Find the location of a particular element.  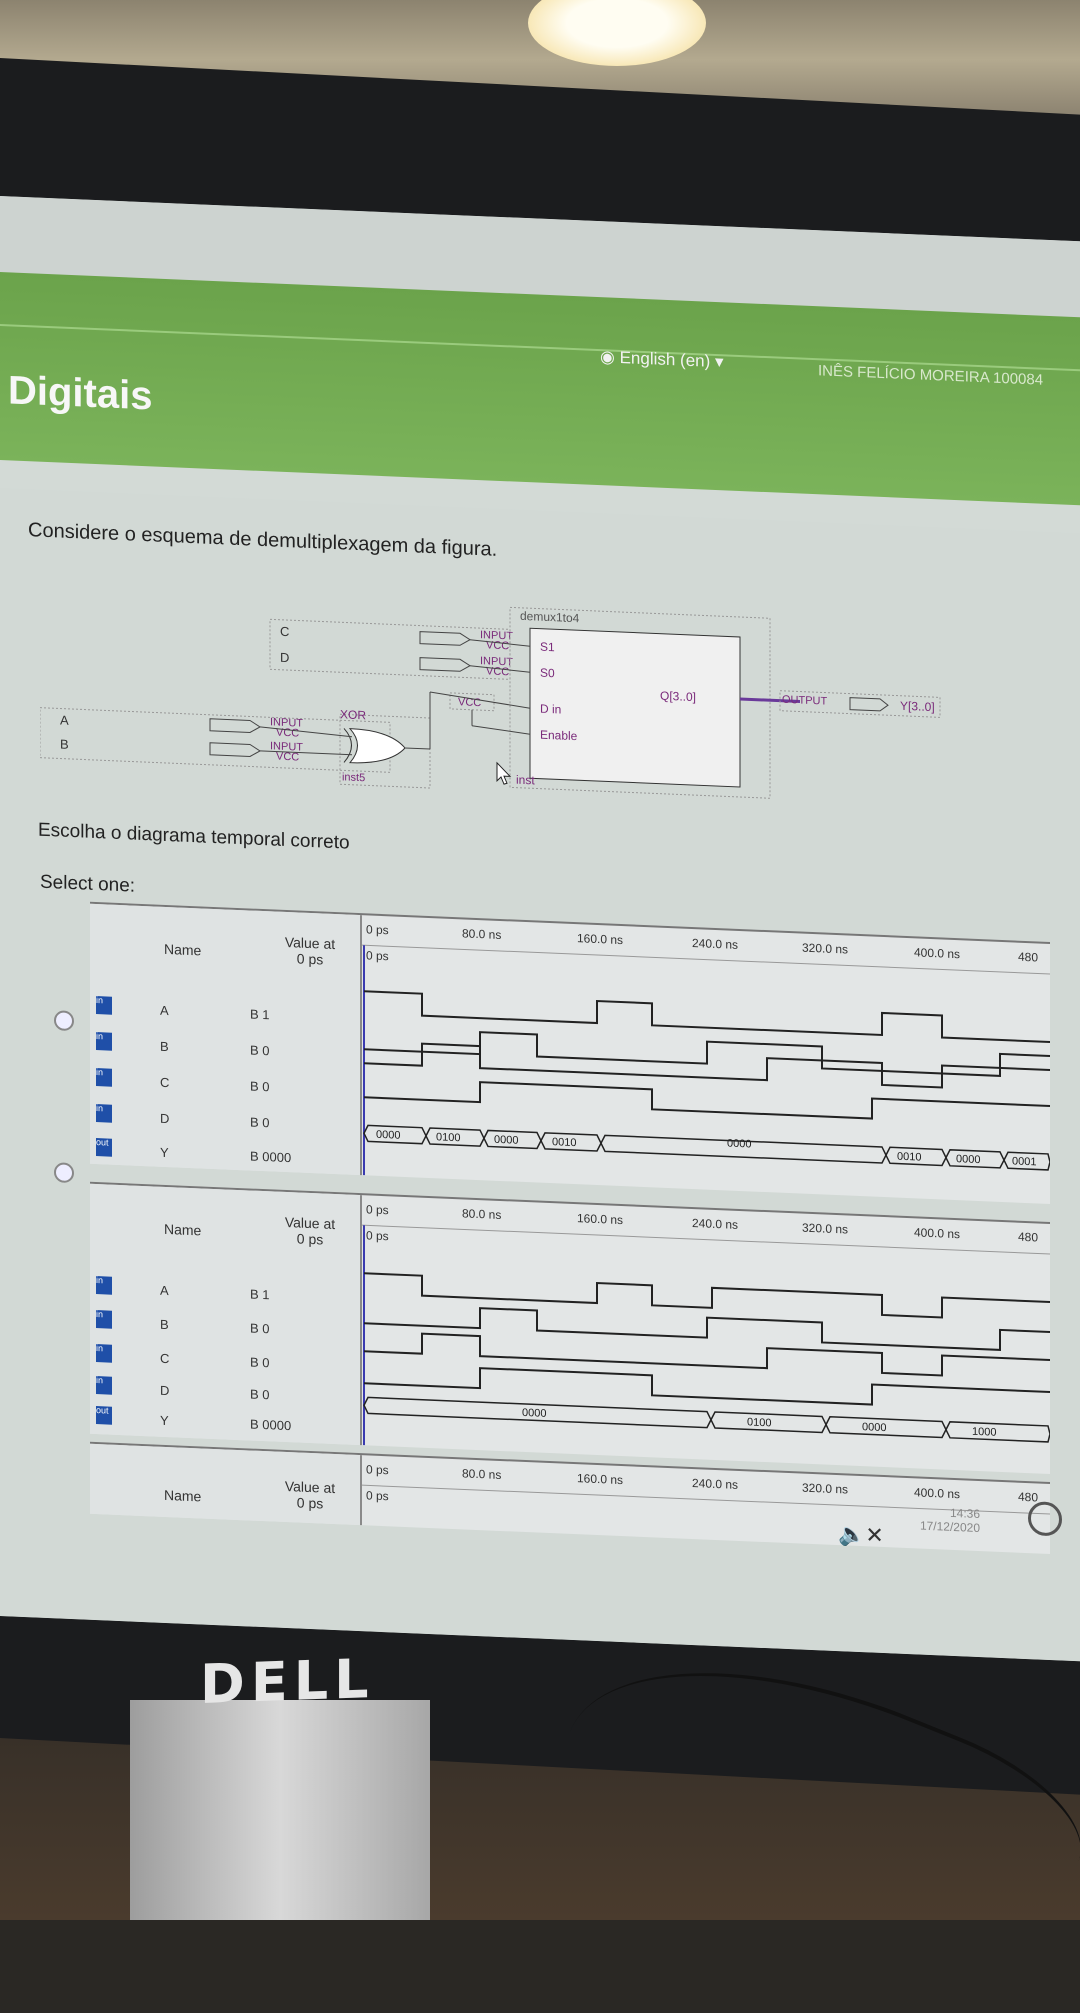

signal-row-c: in C B 0 is located at coordinates (225, 1086).